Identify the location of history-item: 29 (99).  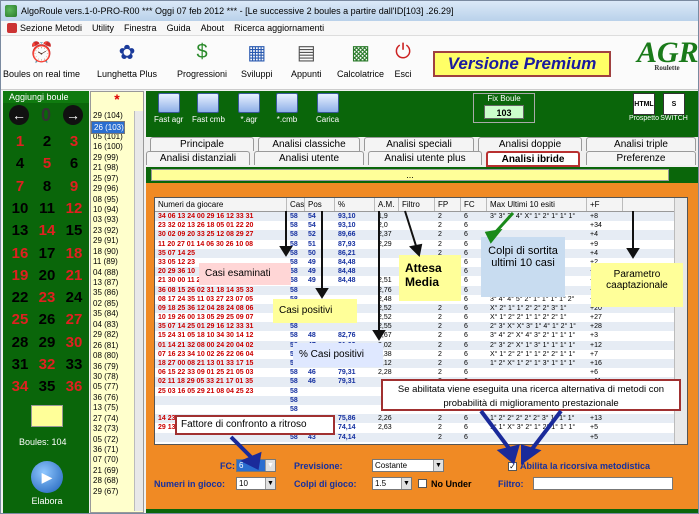
(113, 158).